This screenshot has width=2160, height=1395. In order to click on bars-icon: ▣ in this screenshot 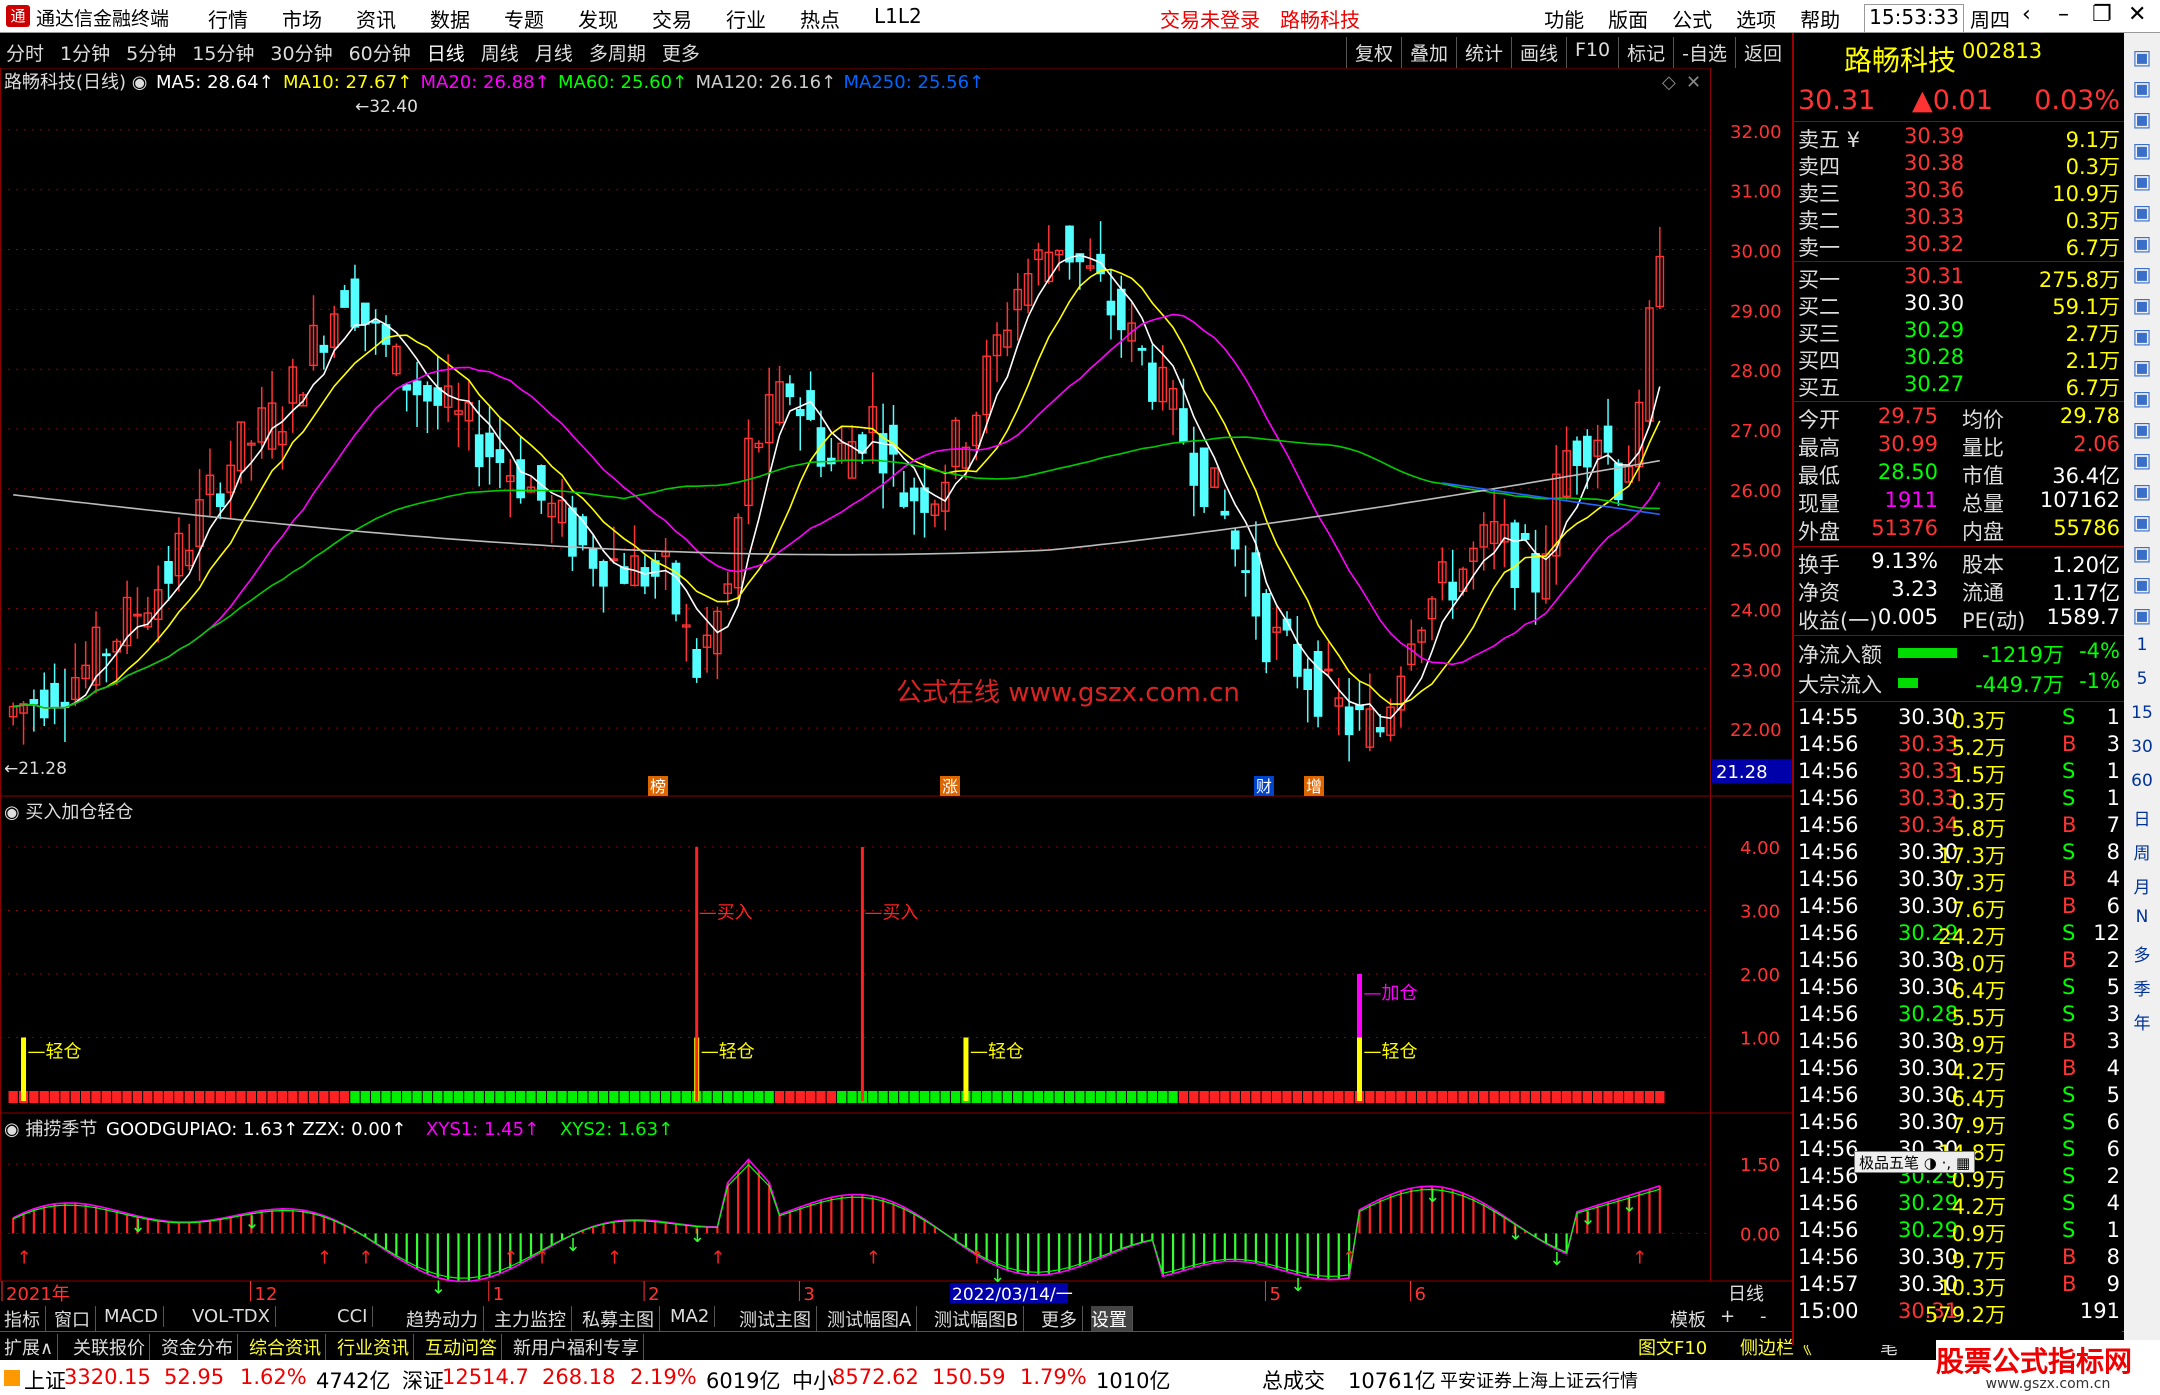, I will do `click(2142, 212)`.